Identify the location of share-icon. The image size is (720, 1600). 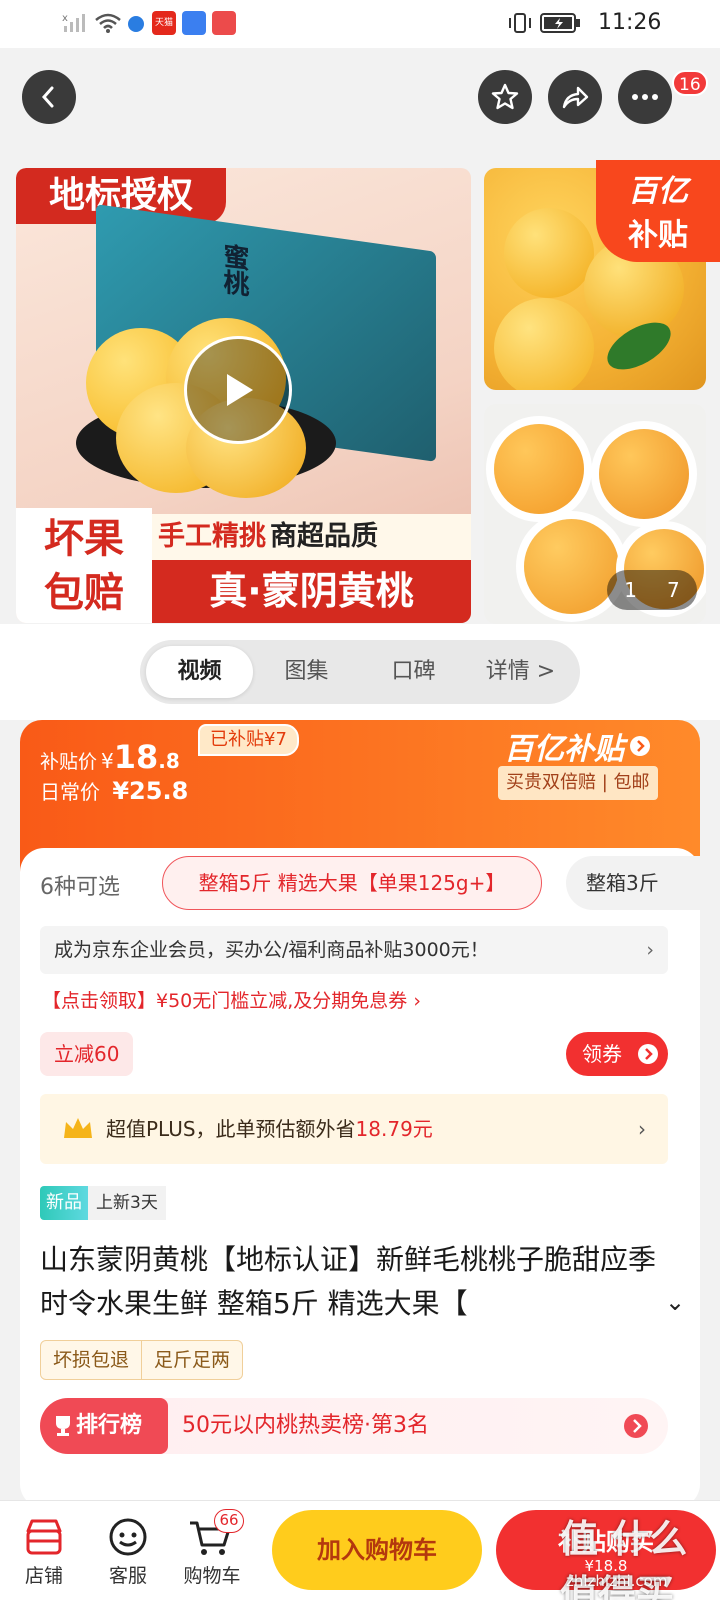
(575, 97).